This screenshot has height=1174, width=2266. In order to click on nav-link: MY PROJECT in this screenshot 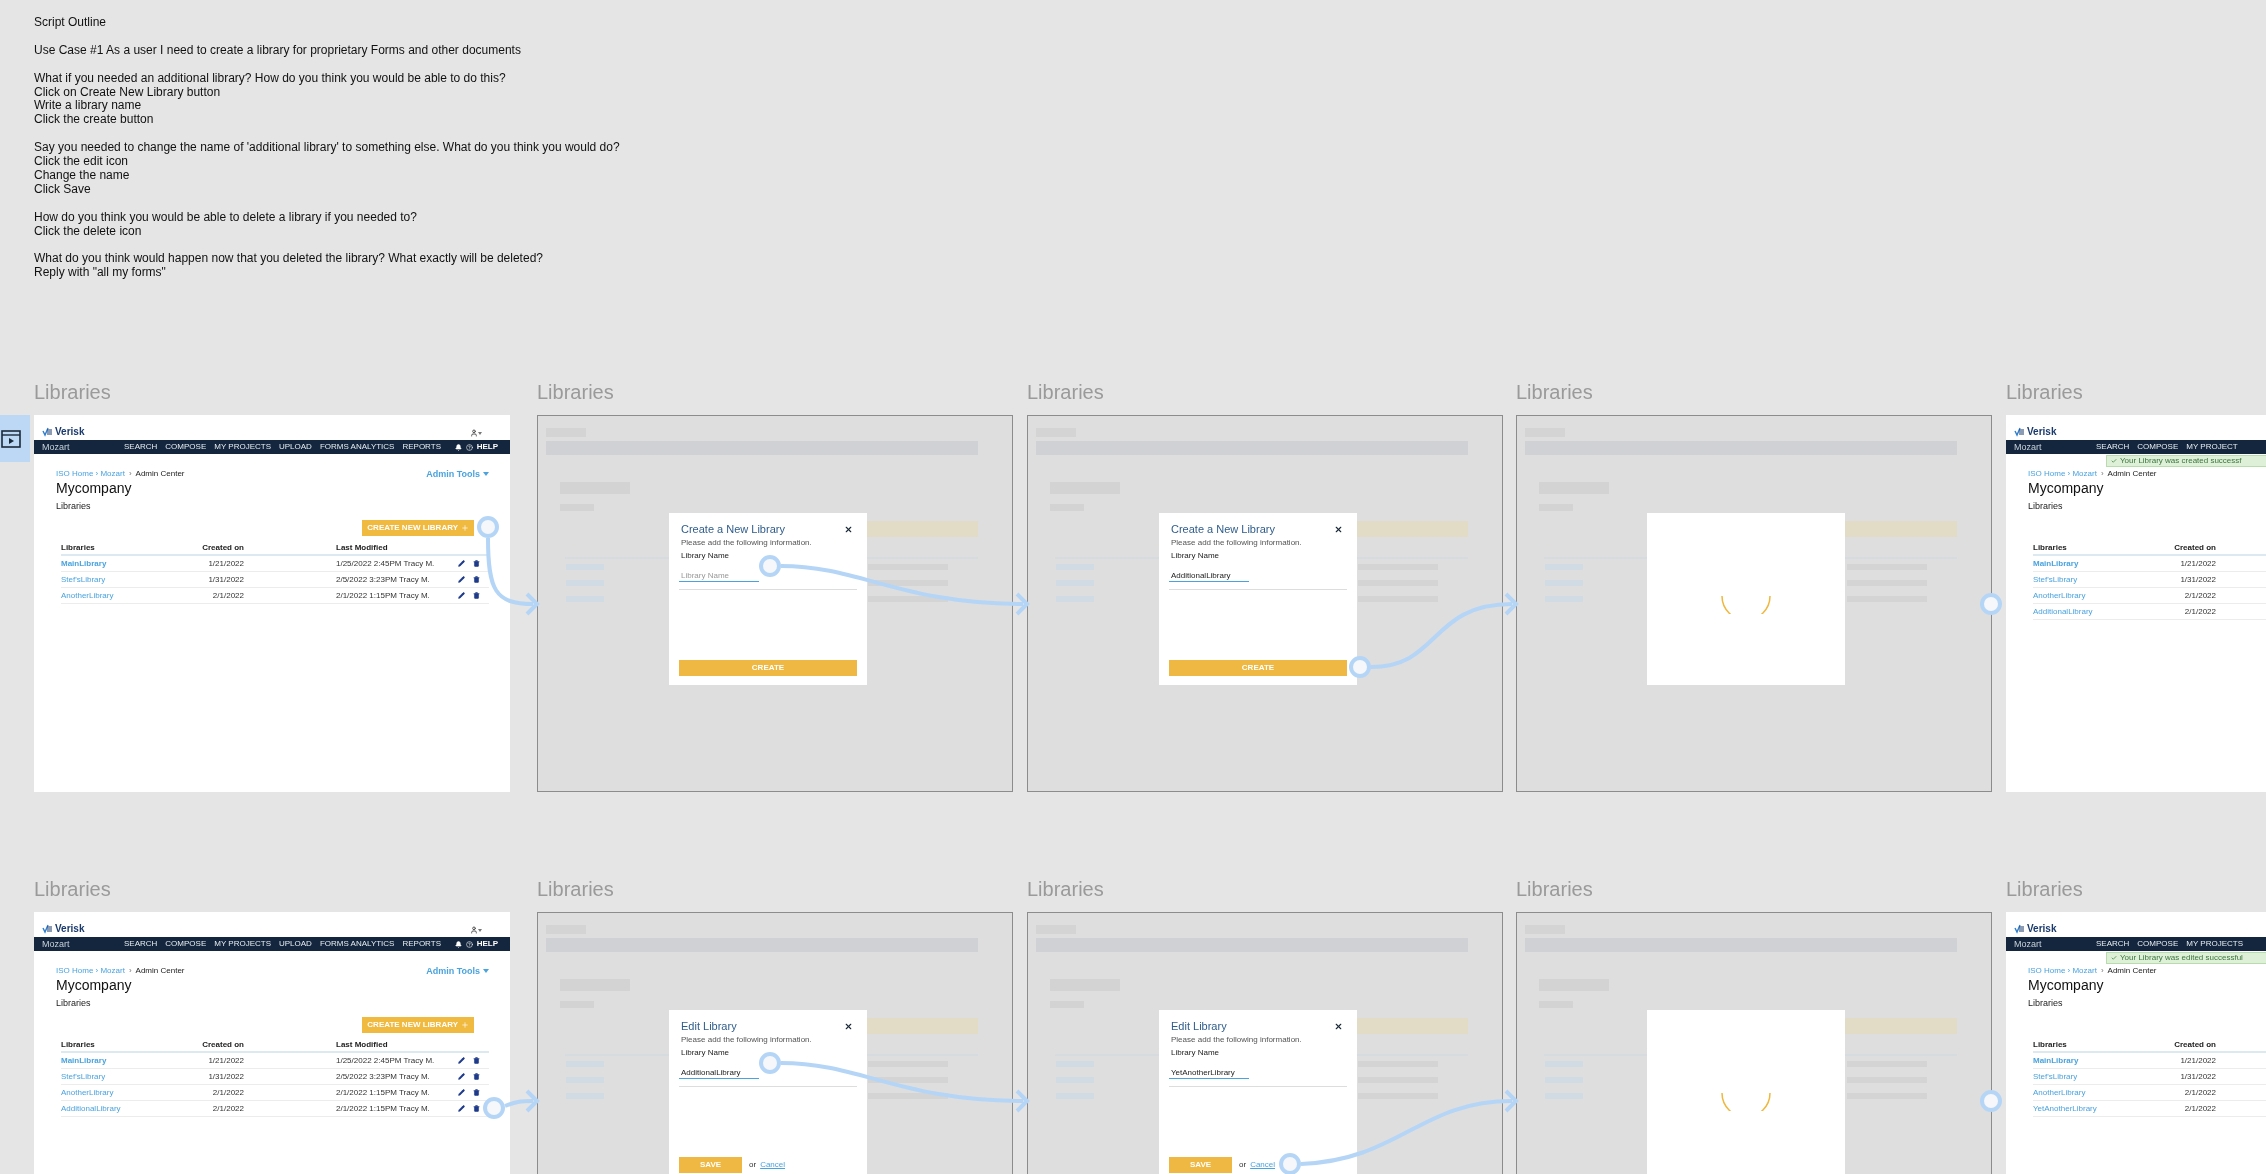, I will do `click(2212, 447)`.